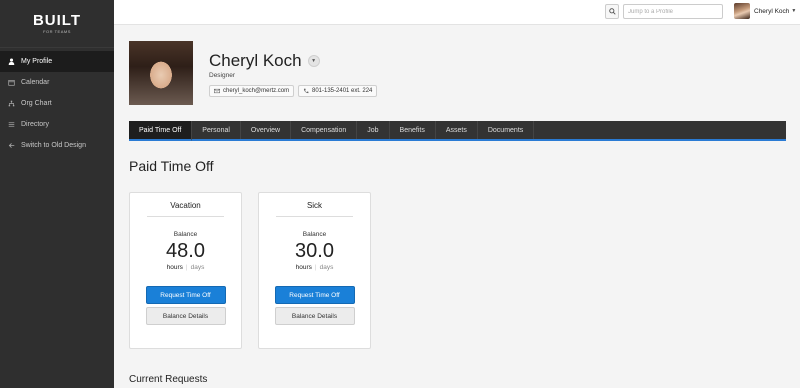 The image size is (800, 388). Describe the element at coordinates (217, 91) in the screenshot. I see `envelope-icon` at that location.